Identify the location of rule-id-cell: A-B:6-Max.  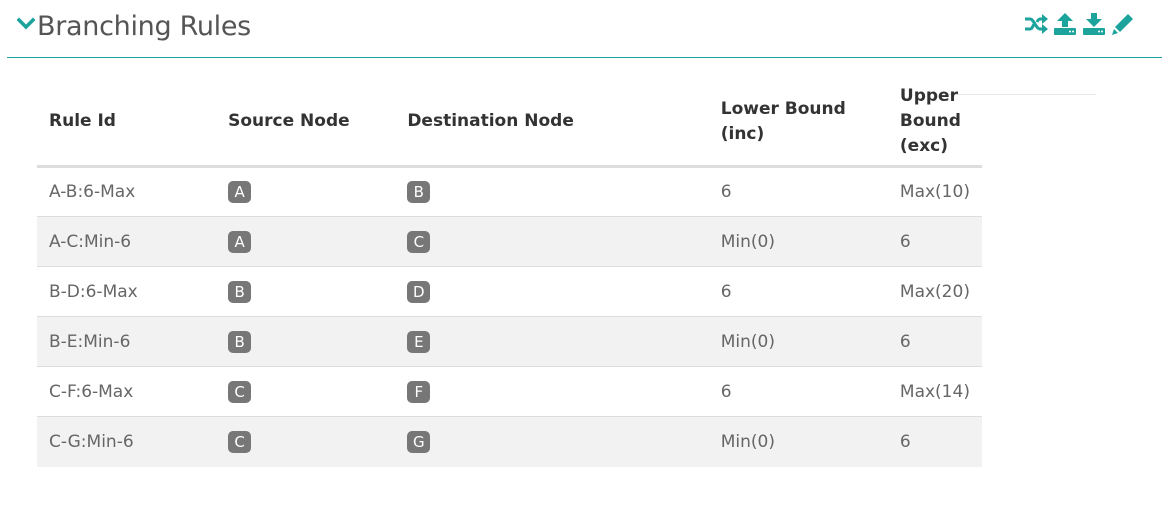
(92, 192).